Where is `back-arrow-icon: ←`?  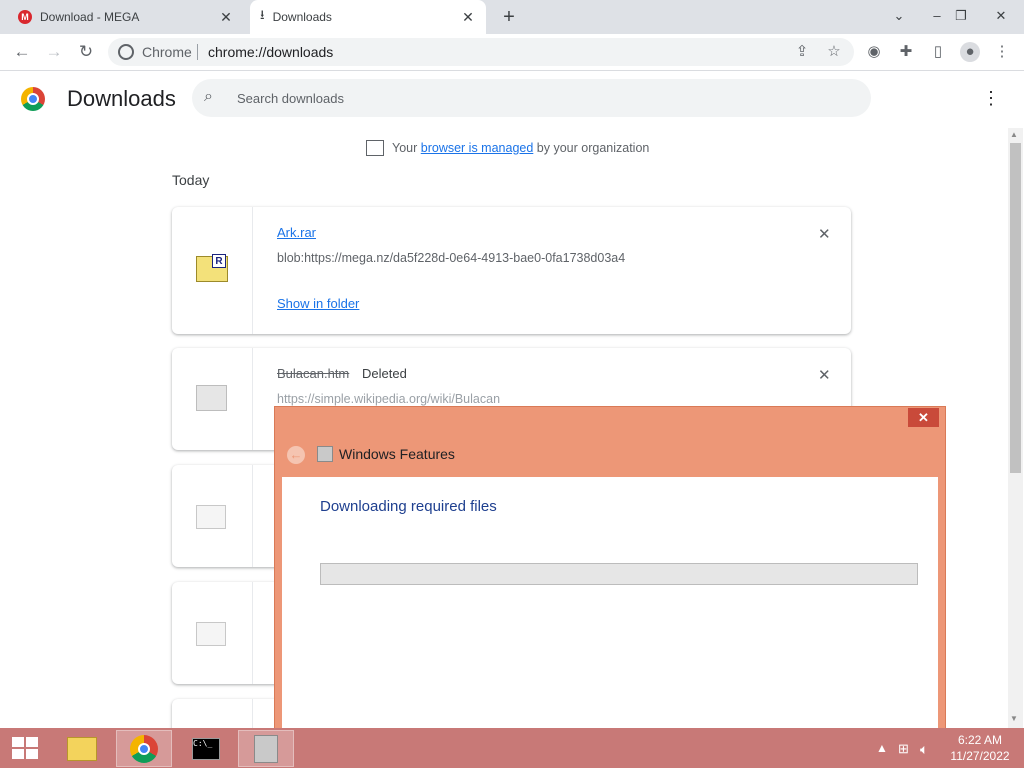 back-arrow-icon: ← is located at coordinates (296, 455).